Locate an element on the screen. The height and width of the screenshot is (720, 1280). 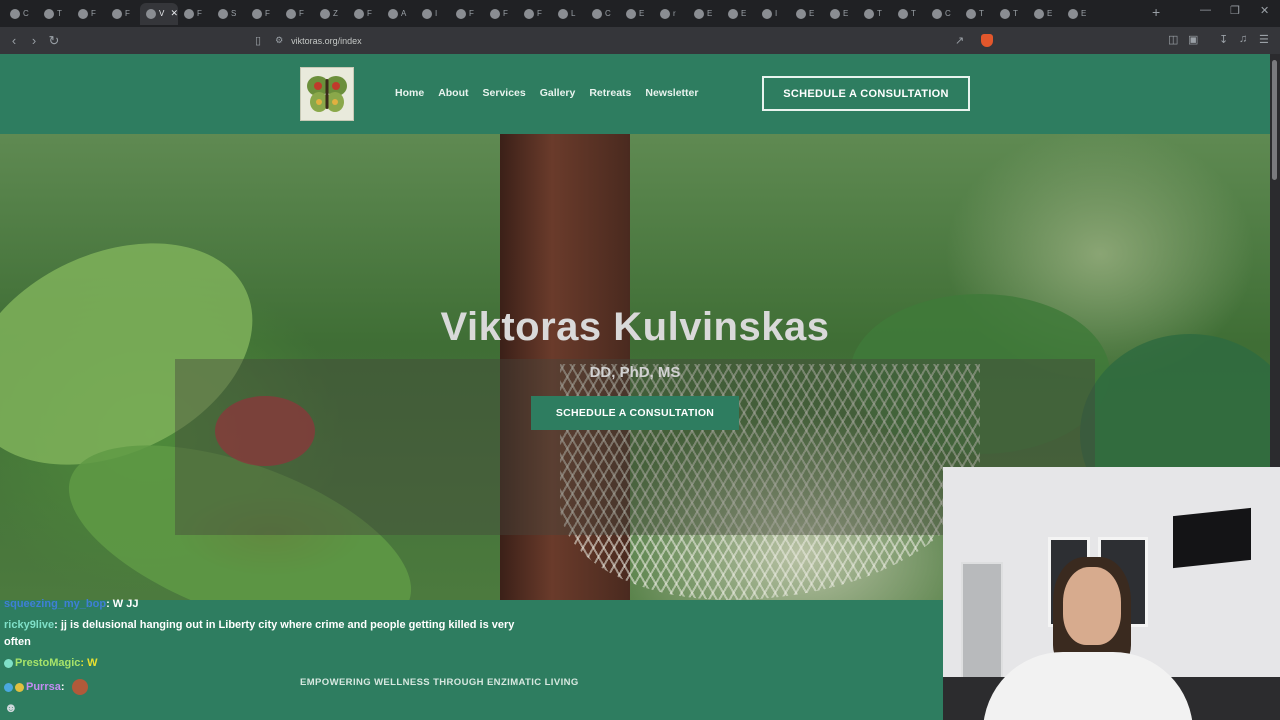
chat-username: squeezing_my_bop is located at coordinates (55, 604).